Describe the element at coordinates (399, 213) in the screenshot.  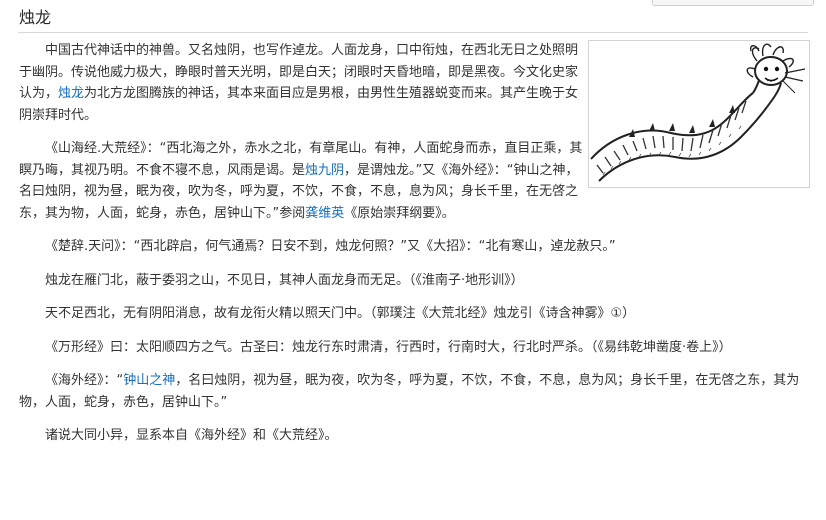
I see `shanhai-text-3: 《原始崇拜纲要》。` at that location.